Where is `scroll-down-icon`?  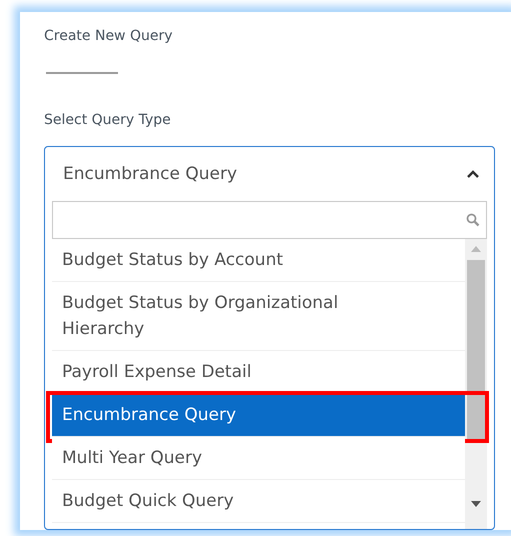
scroll-down-icon is located at coordinates (476, 504).